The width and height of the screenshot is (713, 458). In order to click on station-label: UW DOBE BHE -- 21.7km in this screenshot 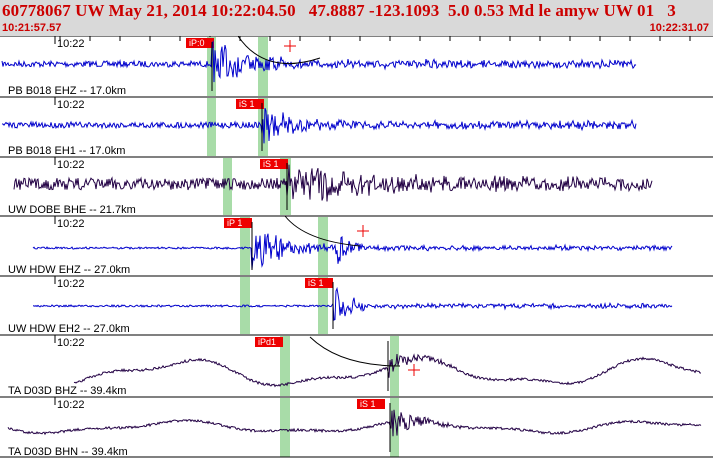, I will do `click(72, 210)`.